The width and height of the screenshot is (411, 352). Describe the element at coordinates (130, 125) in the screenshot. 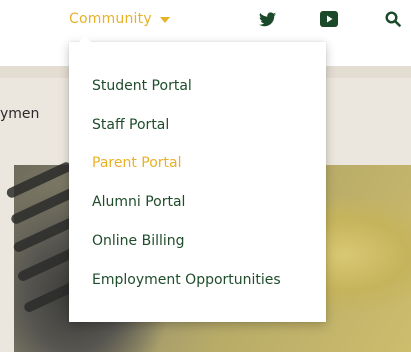

I see `menu-item-staff-portal: Staff Portal` at that location.